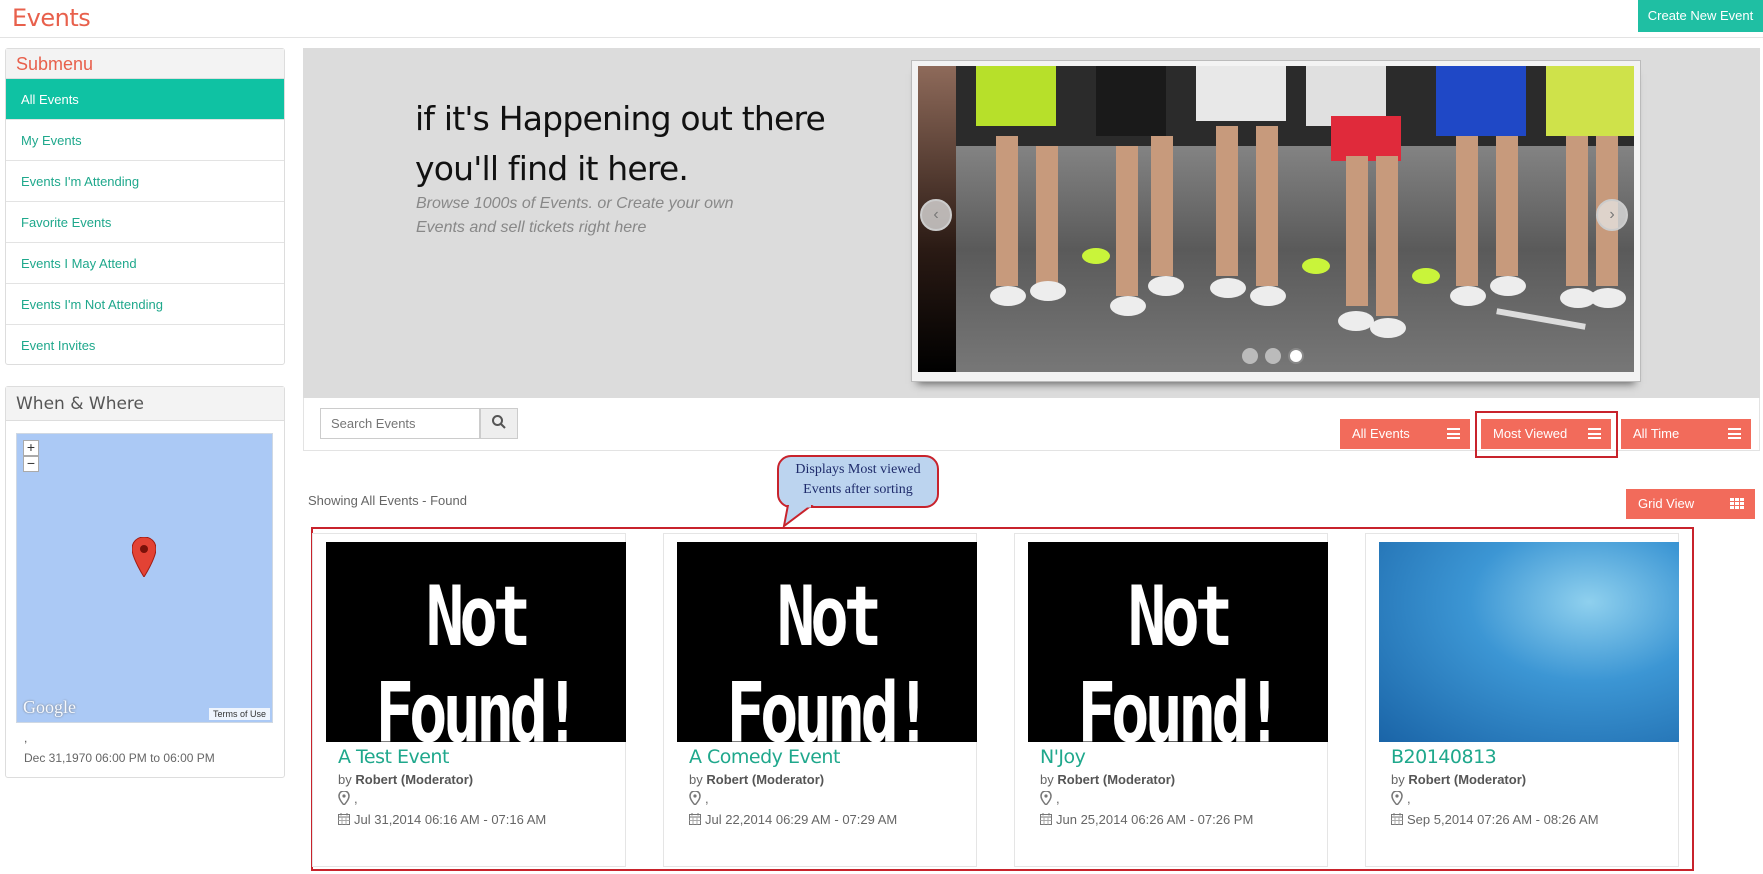 The height and width of the screenshot is (874, 1763). Describe the element at coordinates (1444, 757) in the screenshot. I see `event-title-link: B20140813` at that location.